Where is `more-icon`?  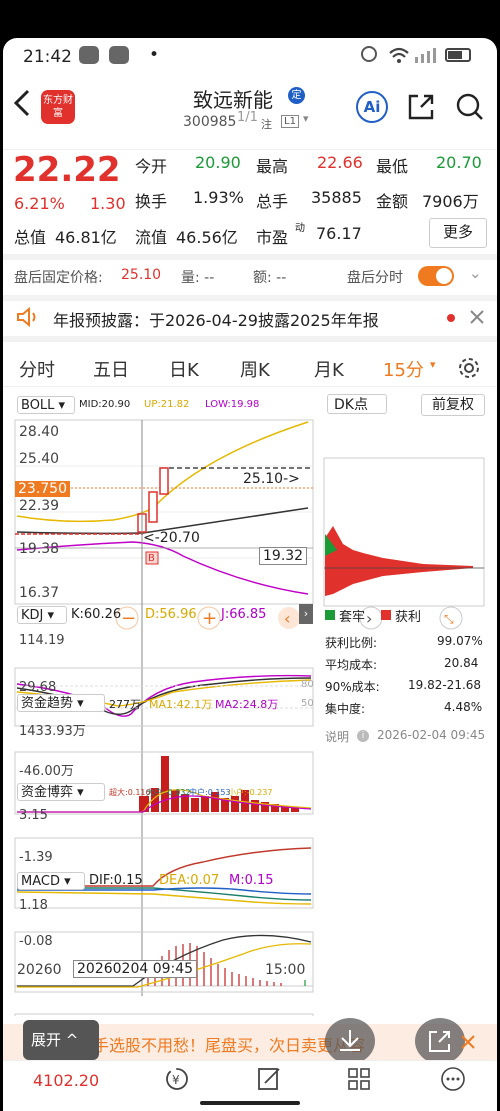 more-icon is located at coordinates (453, 1079).